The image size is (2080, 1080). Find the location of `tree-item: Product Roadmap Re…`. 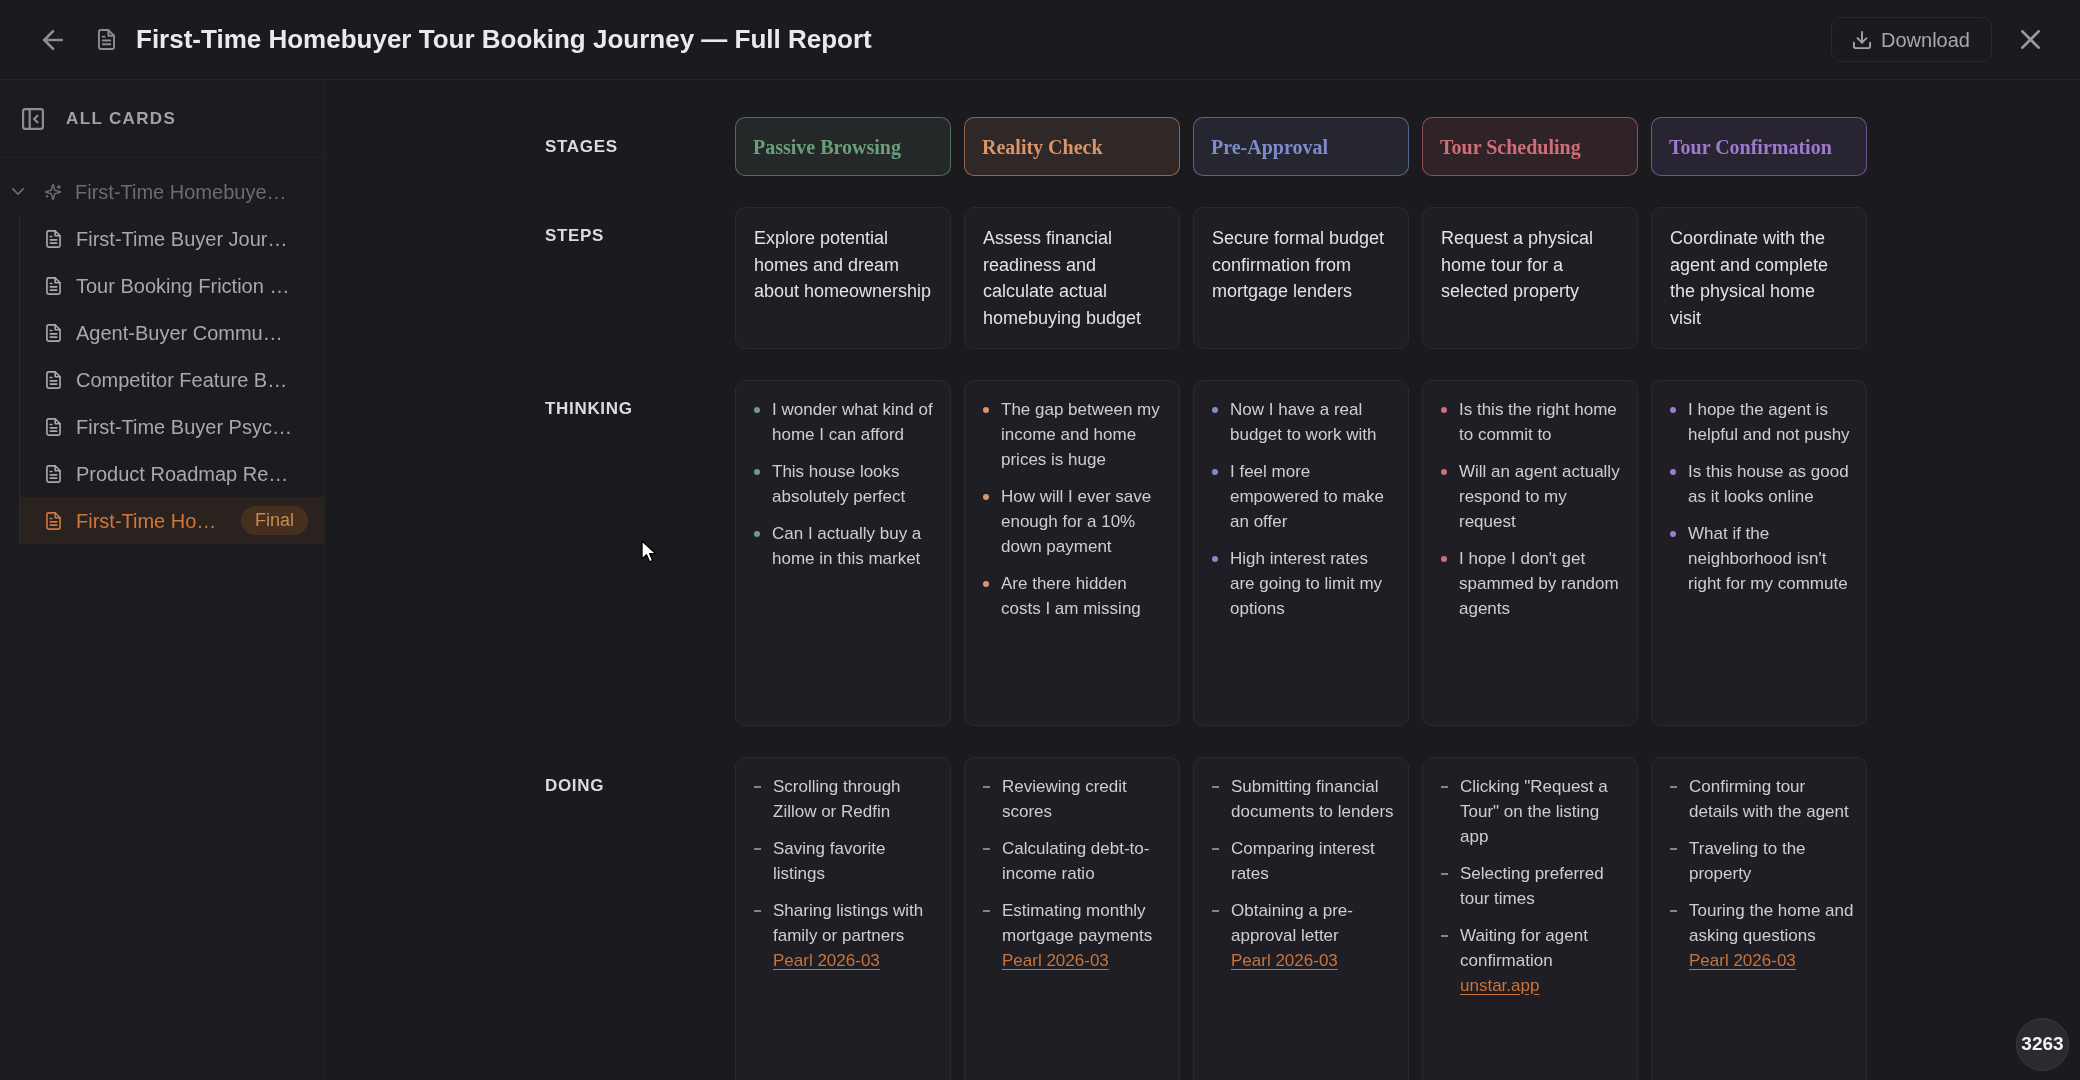

tree-item: Product Roadmap Re… is located at coordinates (172, 473).